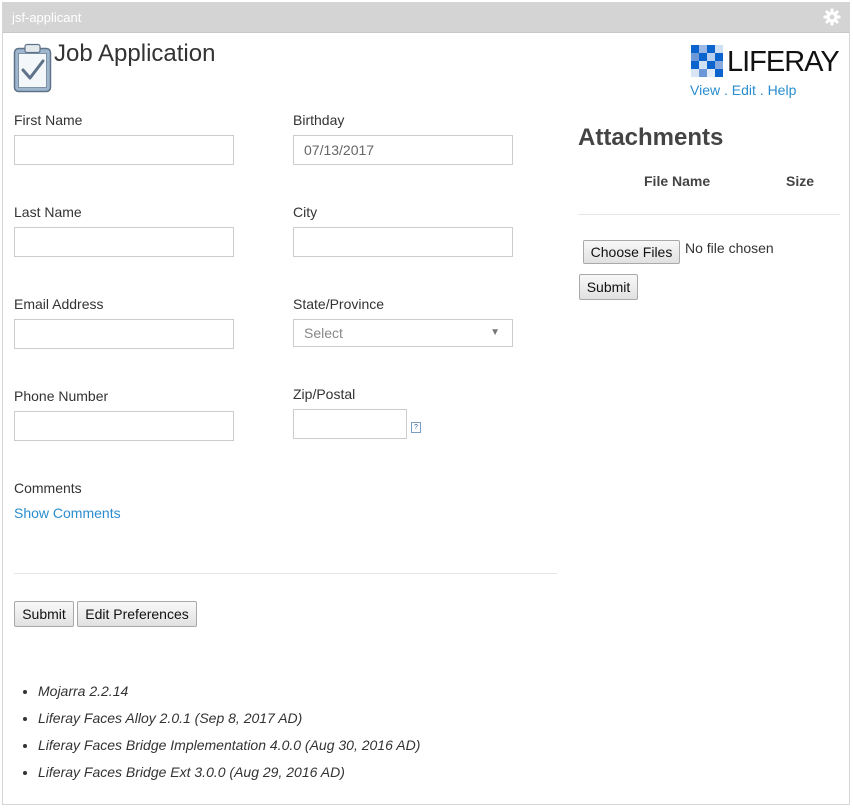 The width and height of the screenshot is (853, 808). What do you see at coordinates (324, 394) in the screenshot?
I see `zip-label: Zip/Postal` at bounding box center [324, 394].